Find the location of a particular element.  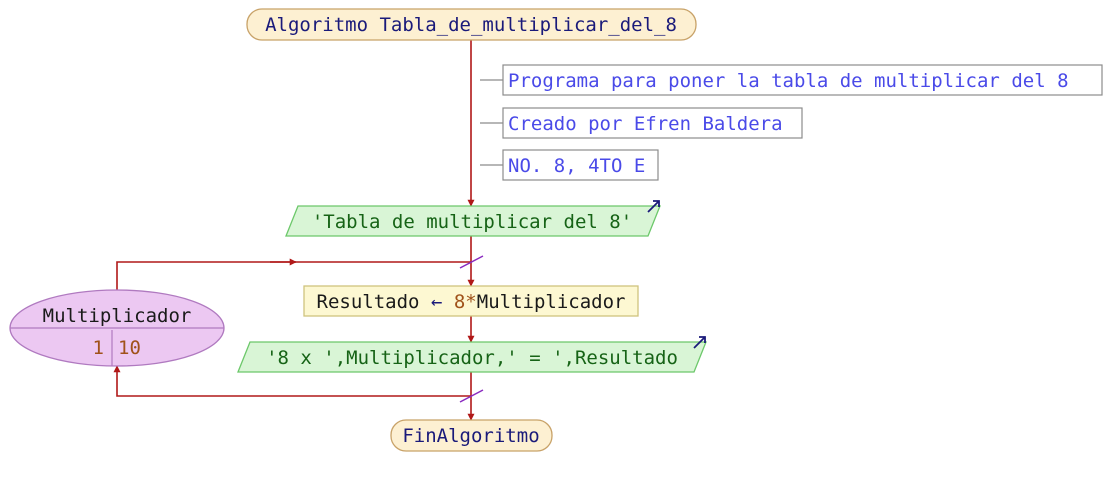

assignment-arrow: ← is located at coordinates (436, 302).